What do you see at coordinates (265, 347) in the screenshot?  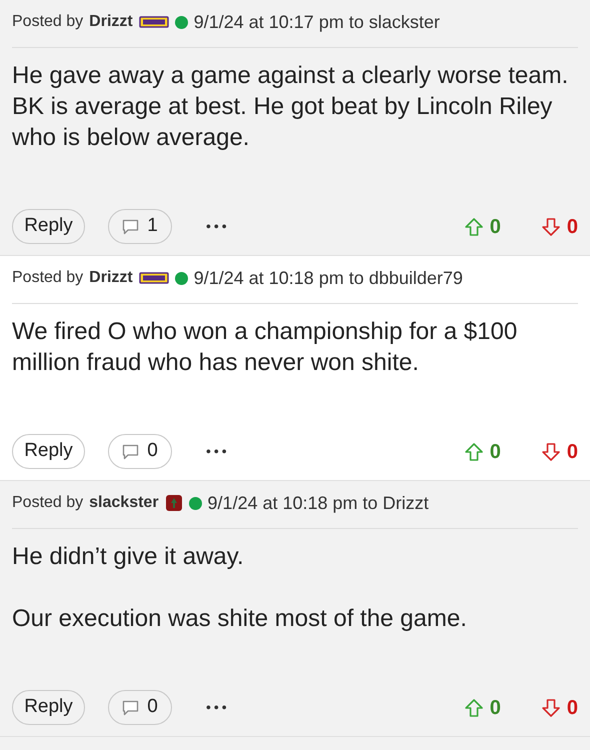 I see `comment-text: We fired O who won a championship for a $100 million fraud who has never won shite.` at bounding box center [265, 347].